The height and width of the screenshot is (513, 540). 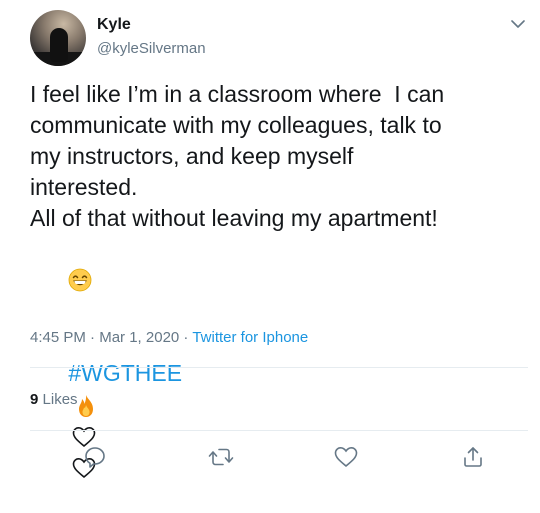 What do you see at coordinates (60, 399) in the screenshot?
I see `likes-label: Likes` at bounding box center [60, 399].